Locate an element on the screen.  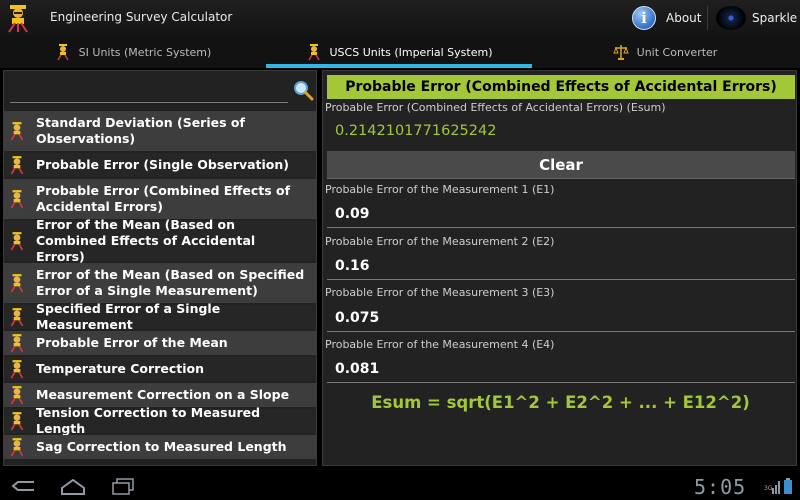
list-item: Sag Correction to Measured Length is located at coordinates (160, 447).